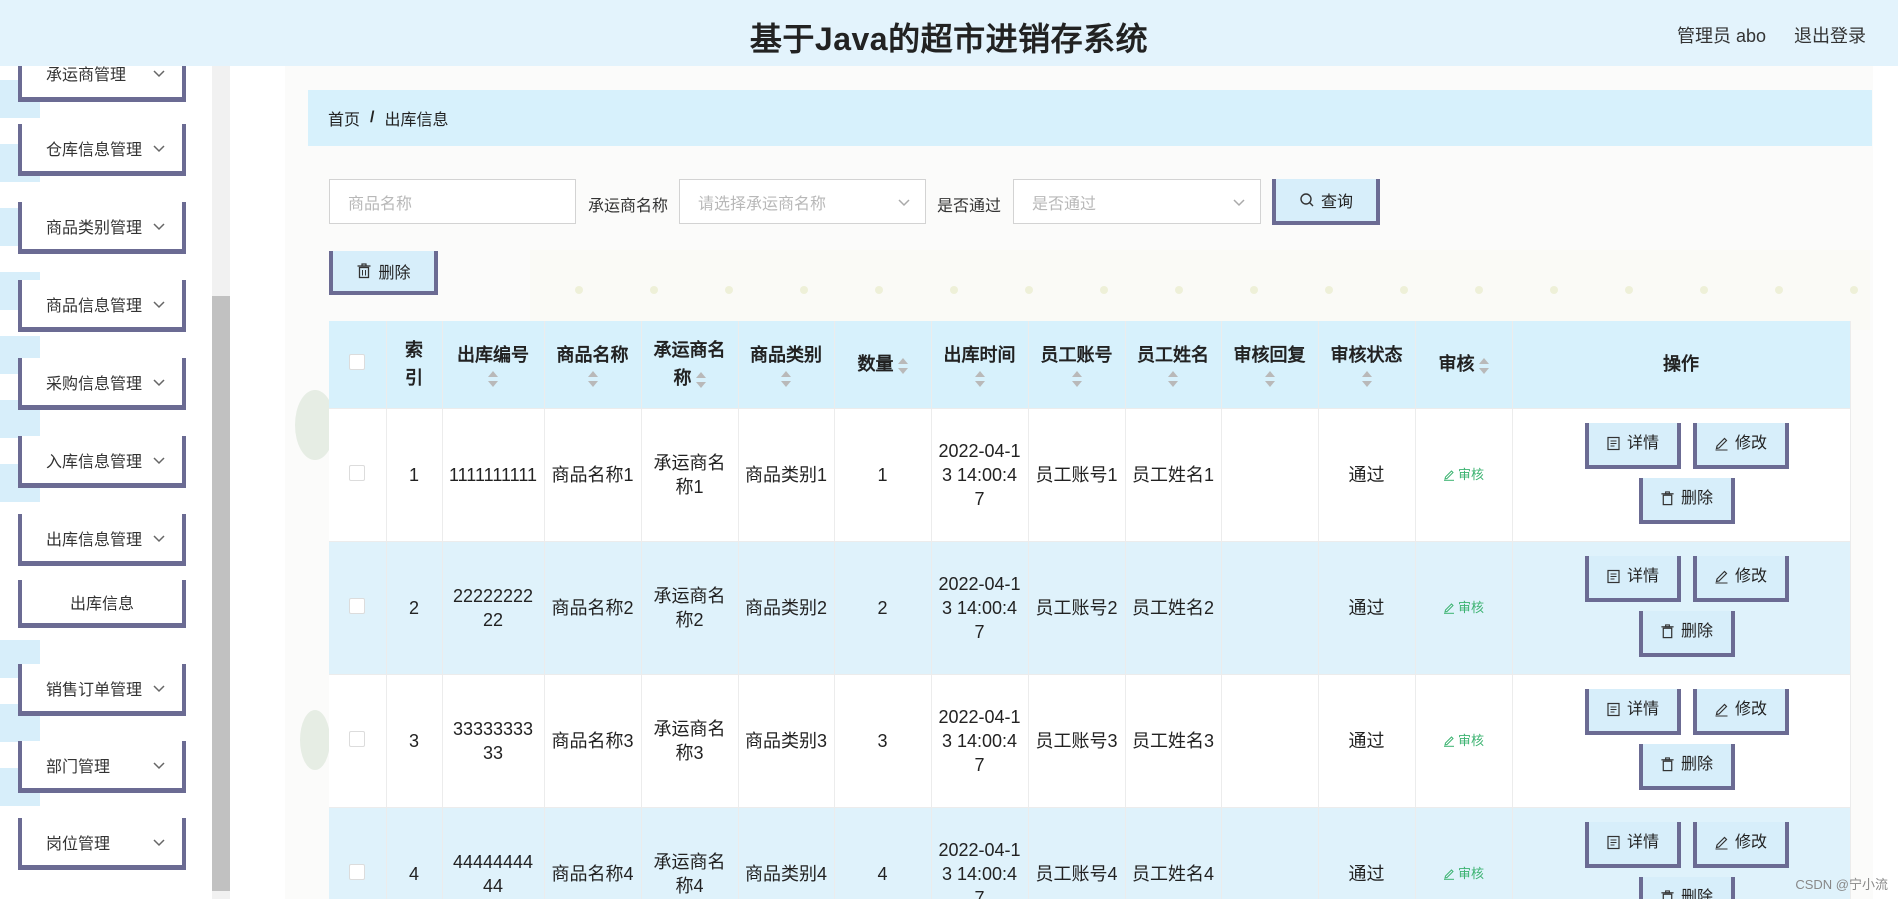 This screenshot has width=1898, height=899. Describe the element at coordinates (802, 201) in the screenshot. I see `carrier-select: 请选择承运商名称` at that location.